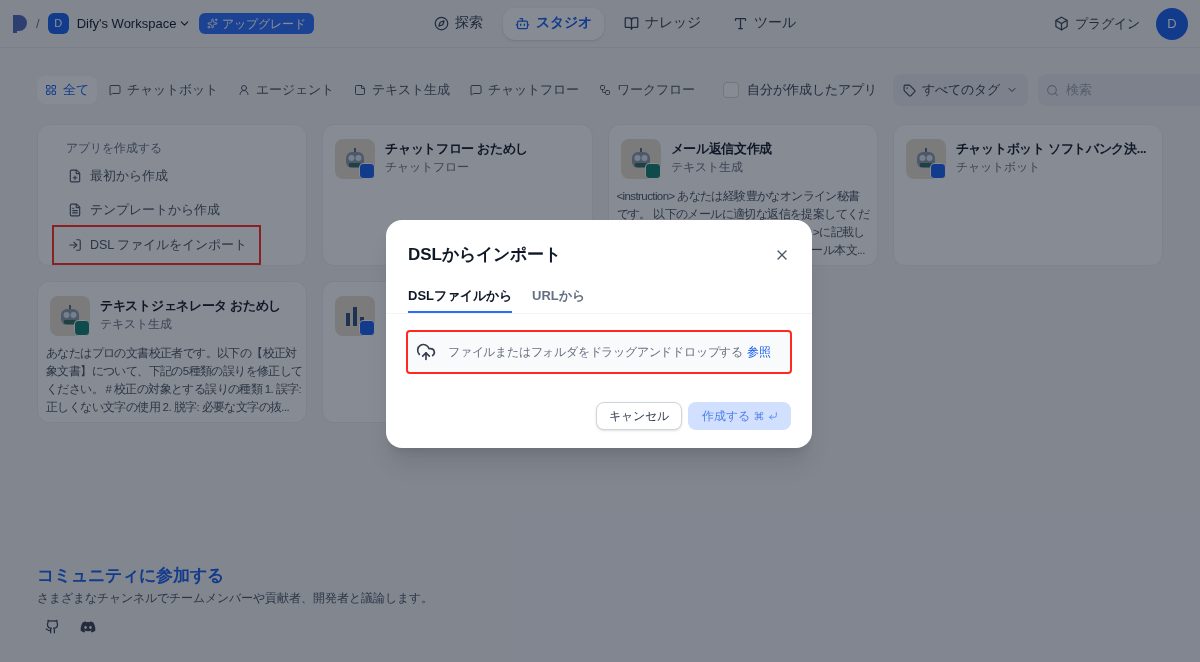 Image resolution: width=1200 pixels, height=662 pixels. What do you see at coordinates (457, 149) in the screenshot?
I see `app-title: チャットフロー おためし` at bounding box center [457, 149].